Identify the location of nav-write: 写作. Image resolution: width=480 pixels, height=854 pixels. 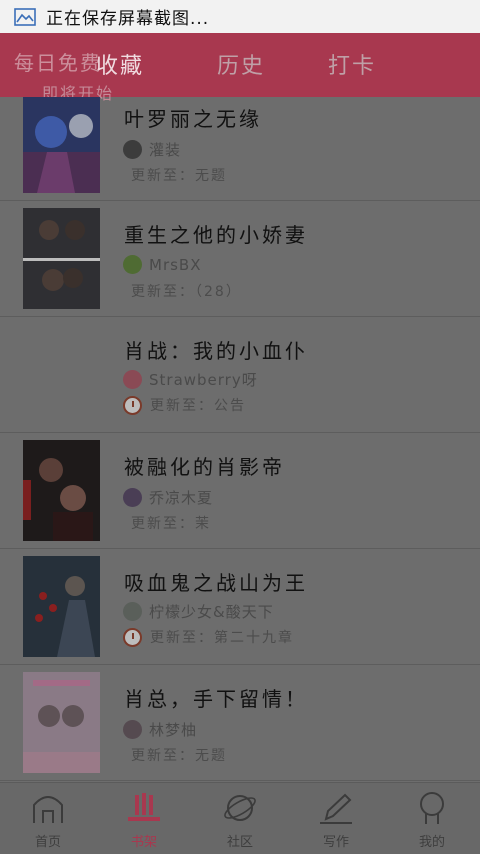
(336, 818).